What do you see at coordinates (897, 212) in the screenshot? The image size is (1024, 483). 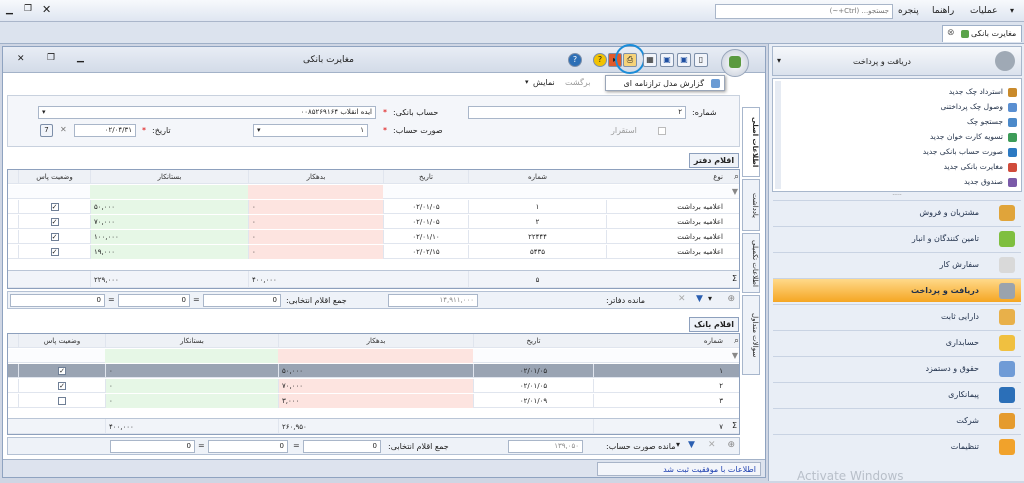 I see `sidebar-module: مشتریان و فروش` at bounding box center [897, 212].